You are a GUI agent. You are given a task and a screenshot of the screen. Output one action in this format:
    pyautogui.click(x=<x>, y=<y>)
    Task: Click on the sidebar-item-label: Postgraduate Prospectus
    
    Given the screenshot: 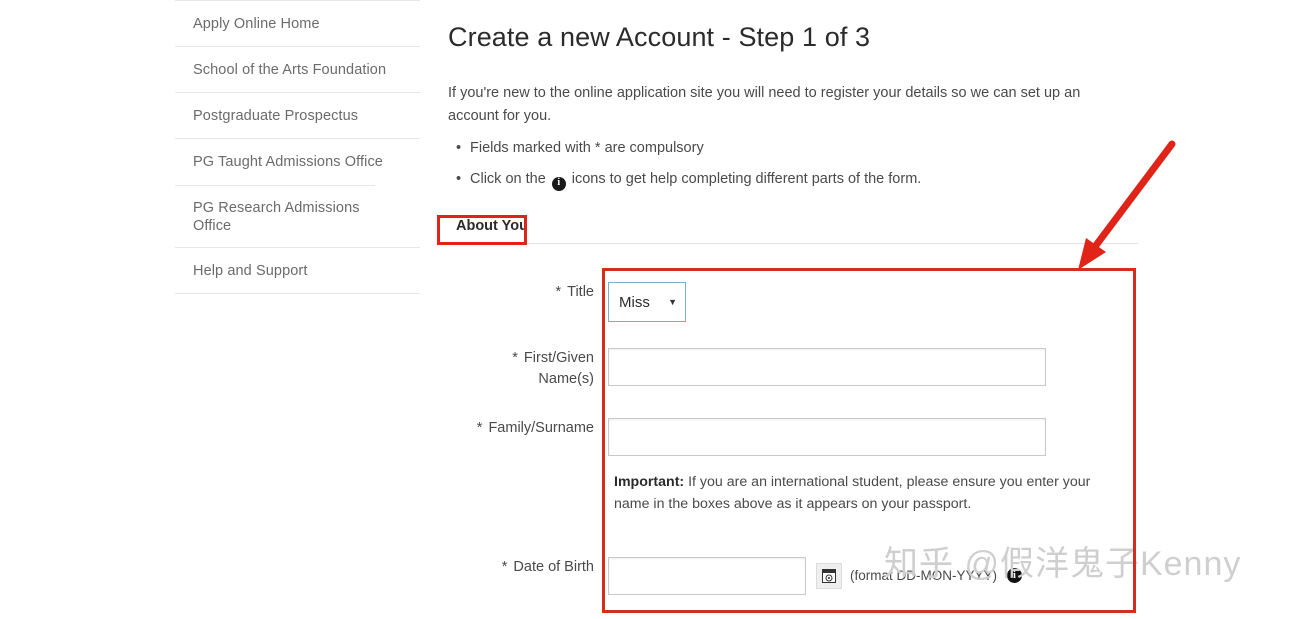 What is the action you would take?
    pyautogui.click(x=276, y=116)
    